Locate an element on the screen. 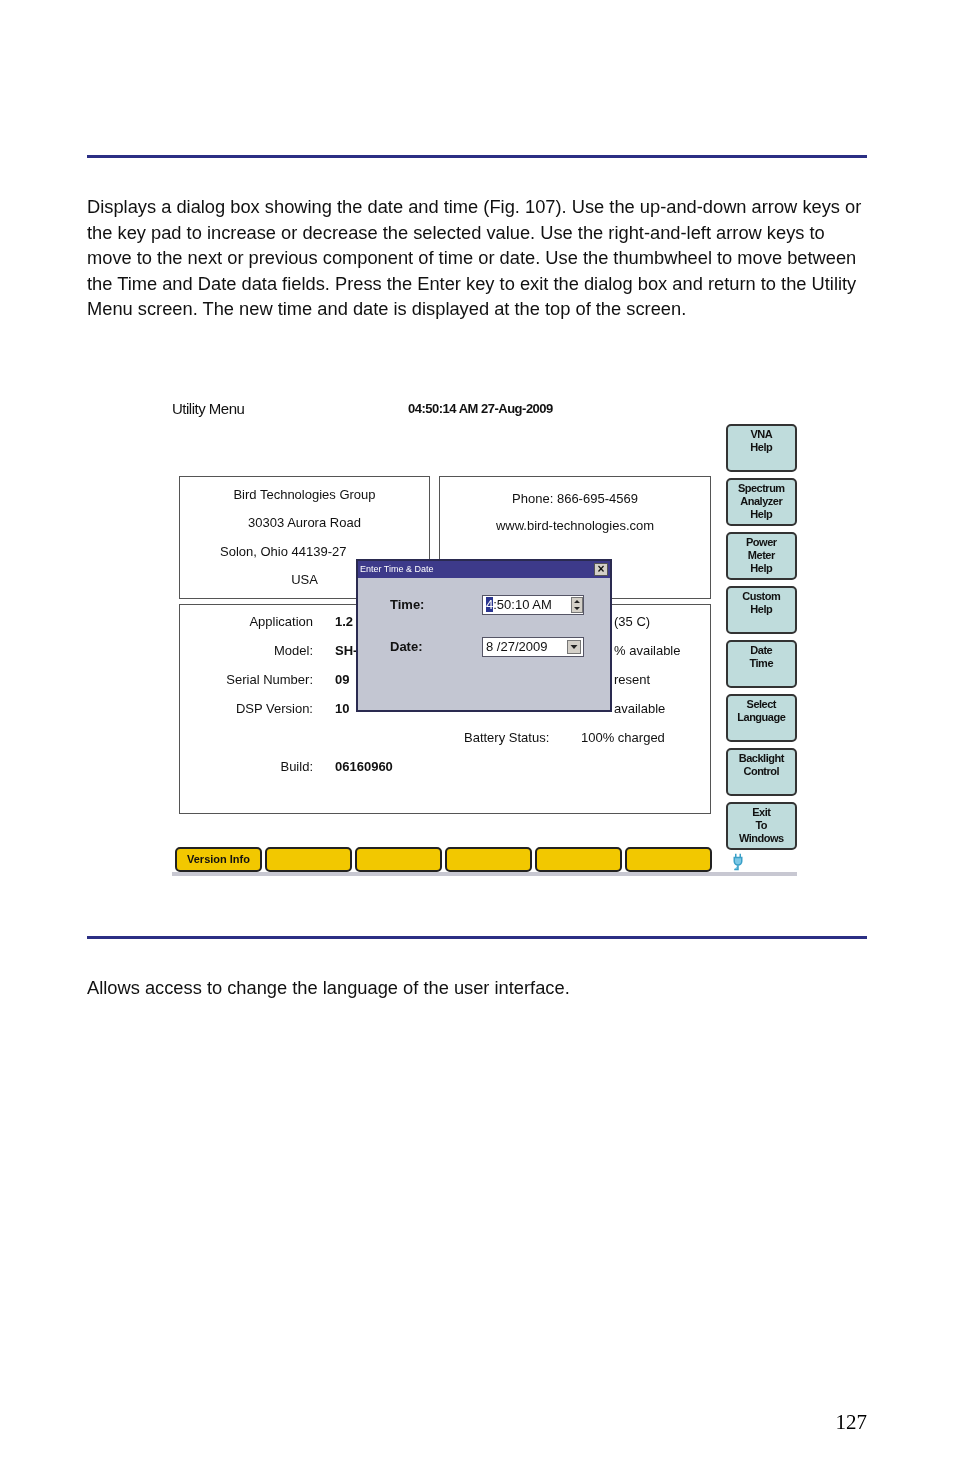 Image resolution: width=954 pixels, height=1475 pixels. info-label: Application is located at coordinates (281, 621).